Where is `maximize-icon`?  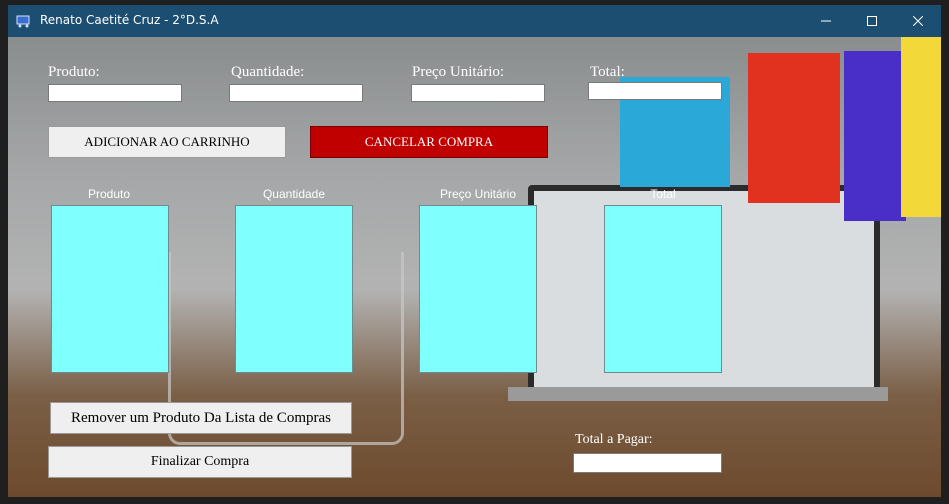
maximize-icon is located at coordinates (872, 21).